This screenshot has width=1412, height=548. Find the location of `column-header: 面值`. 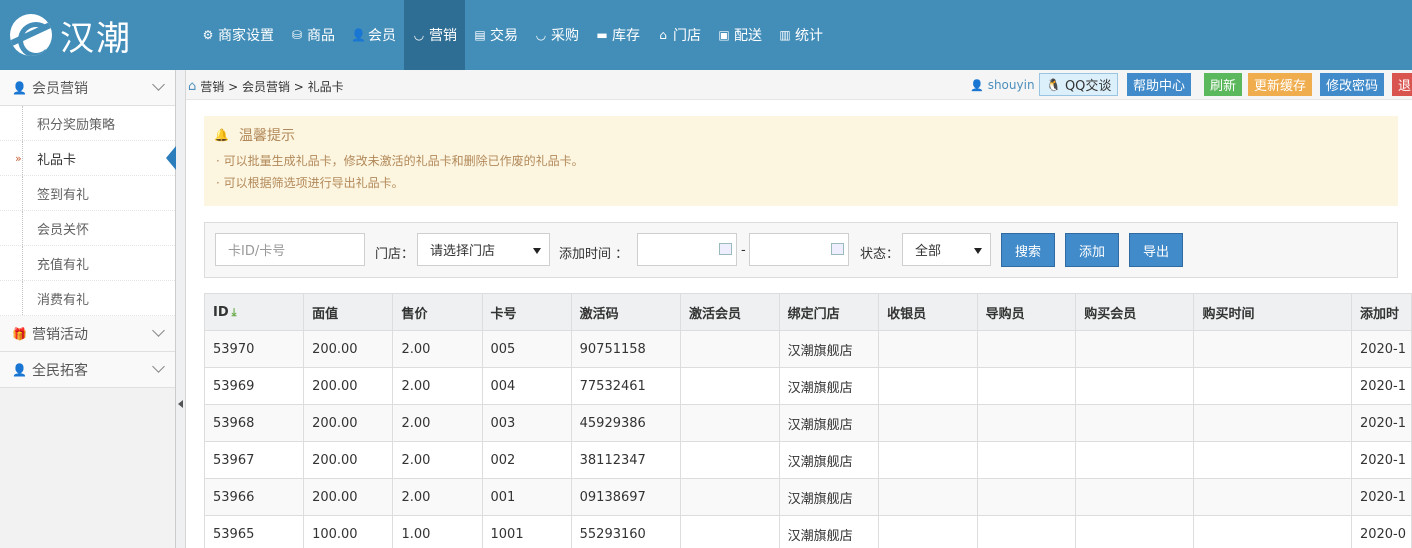

column-header: 面值 is located at coordinates (348, 312).